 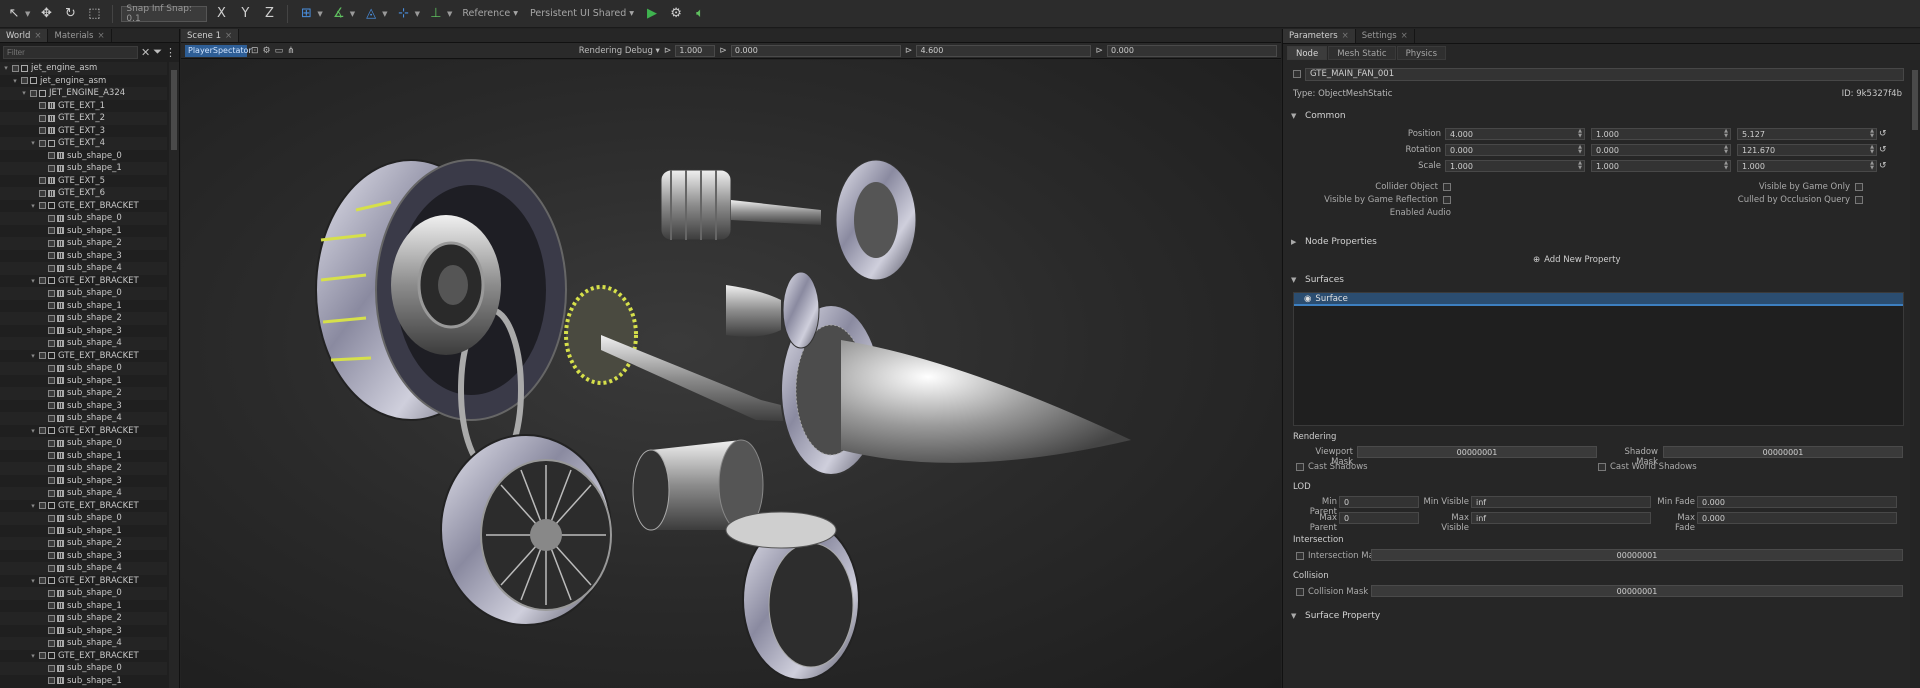 I want to click on scroll-thumb, so click(x=174, y=110).